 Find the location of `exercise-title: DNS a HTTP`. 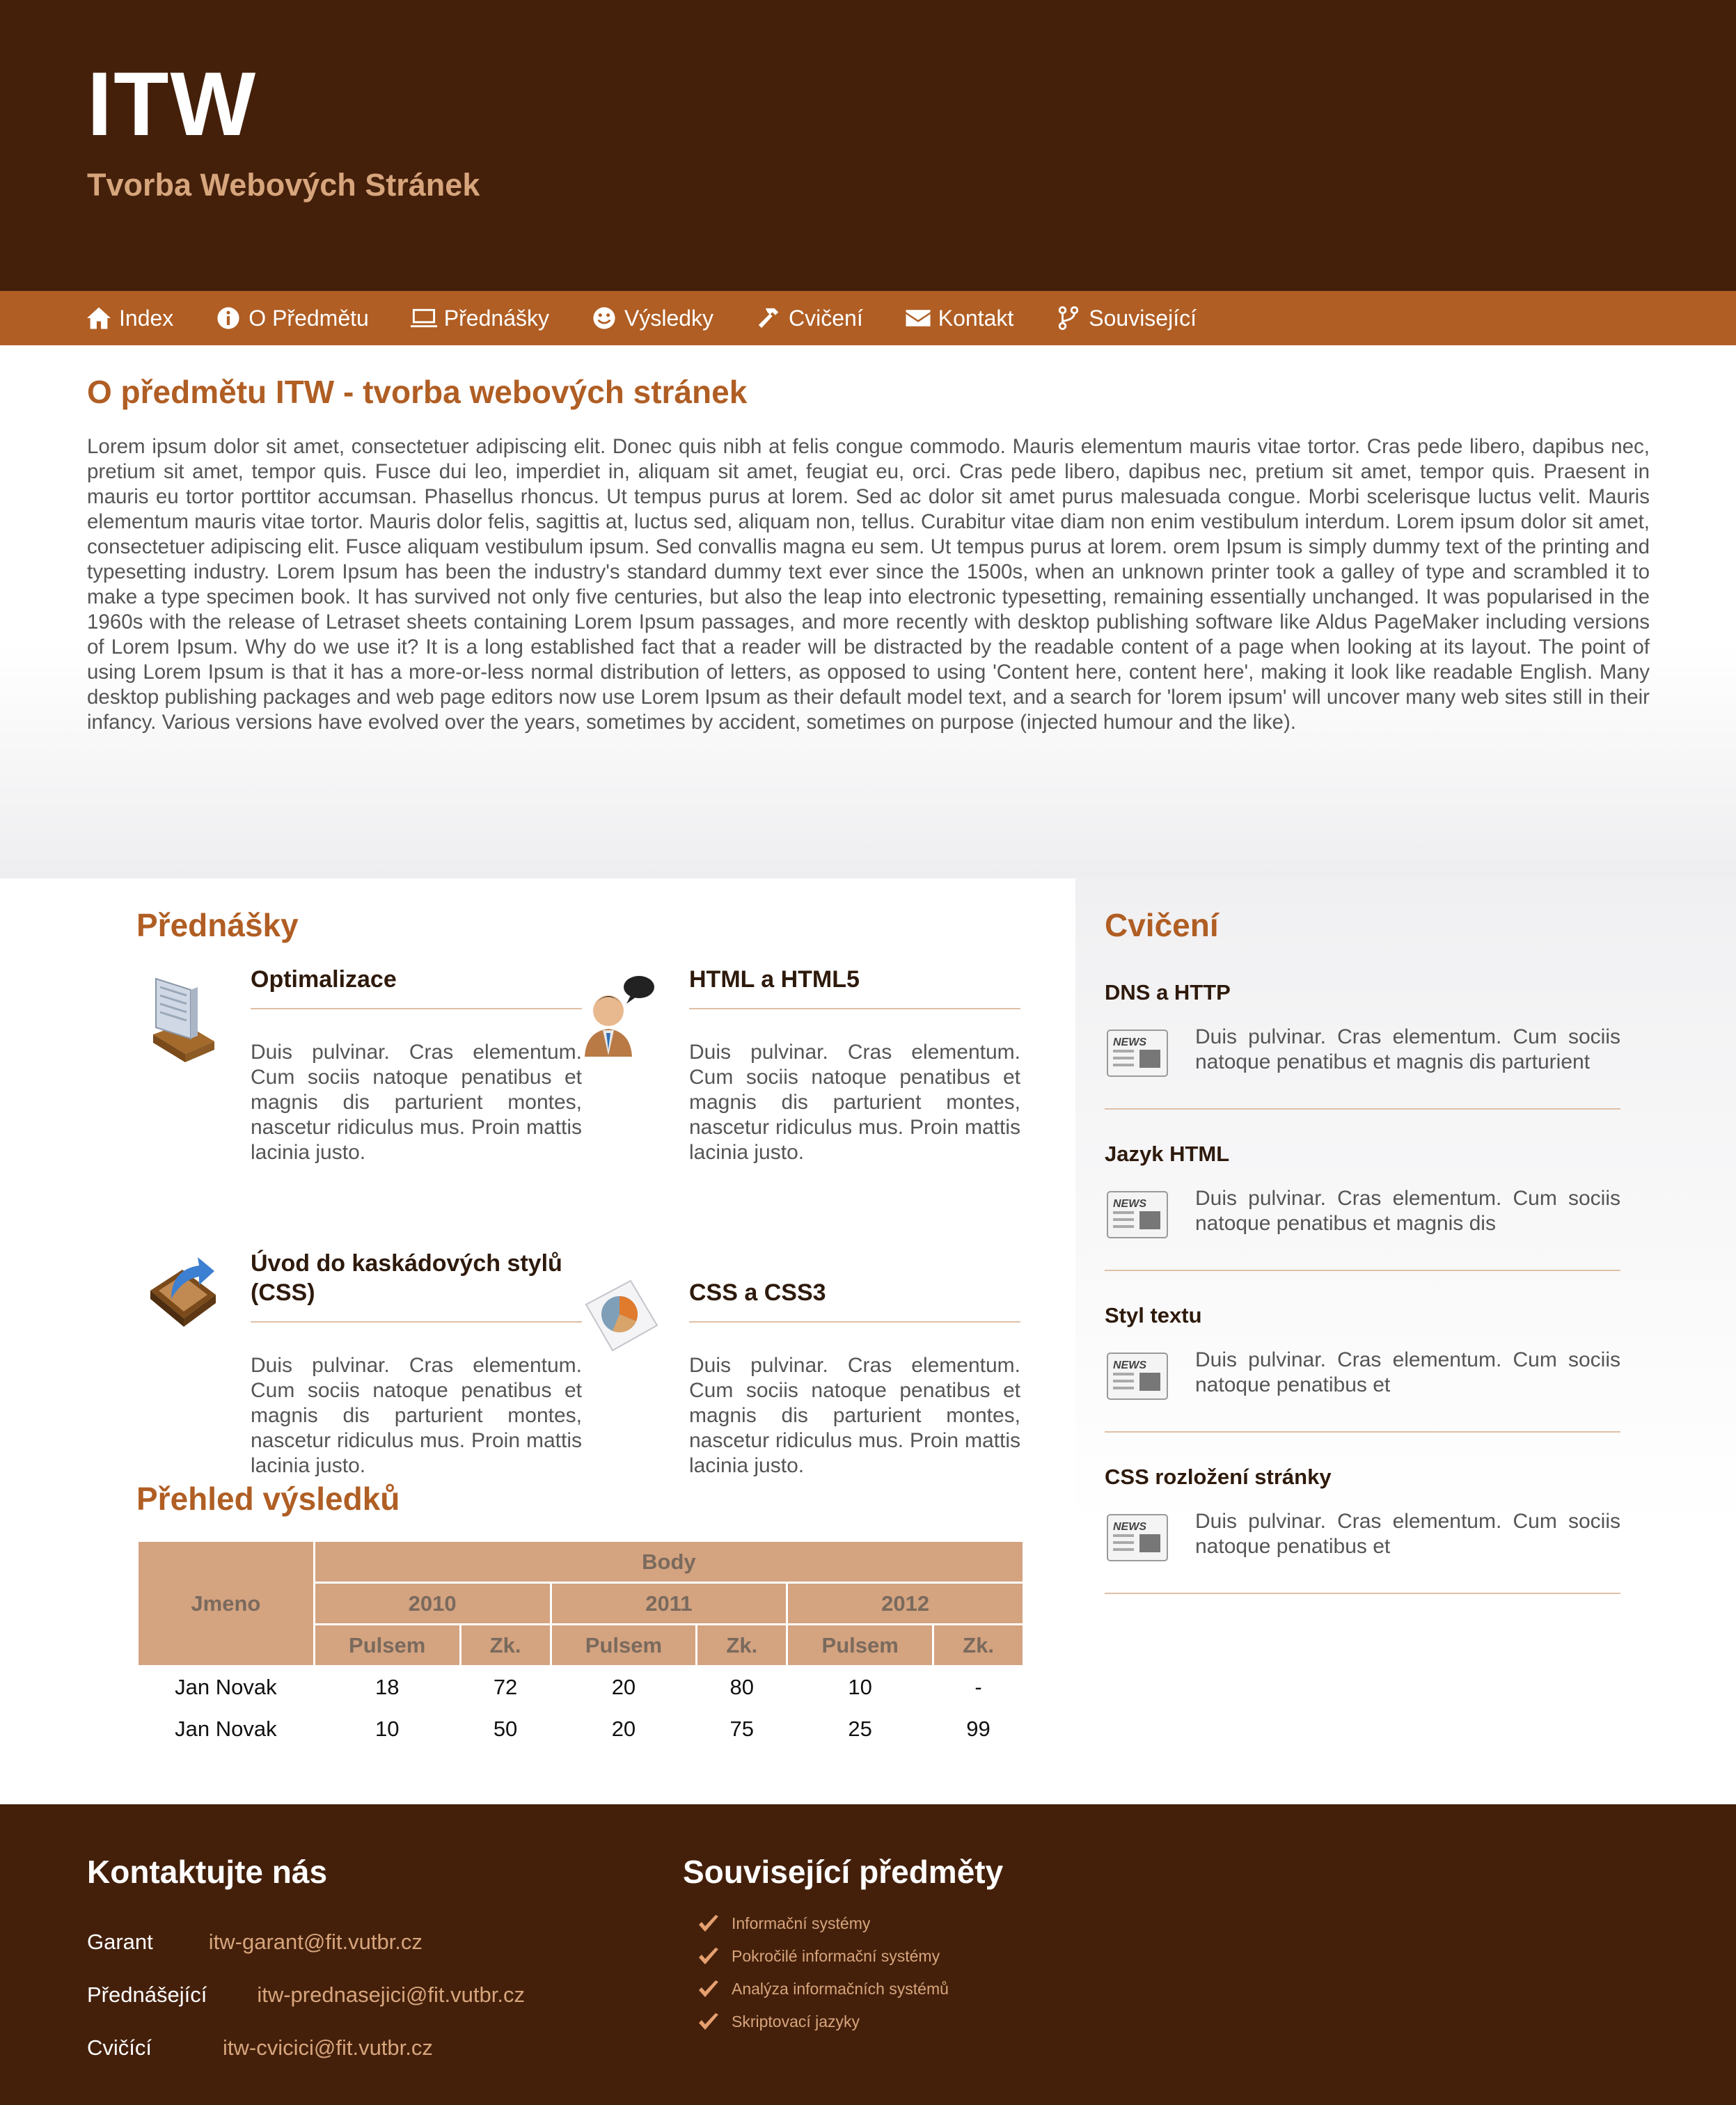

exercise-title: DNS a HTTP is located at coordinates (1168, 992).